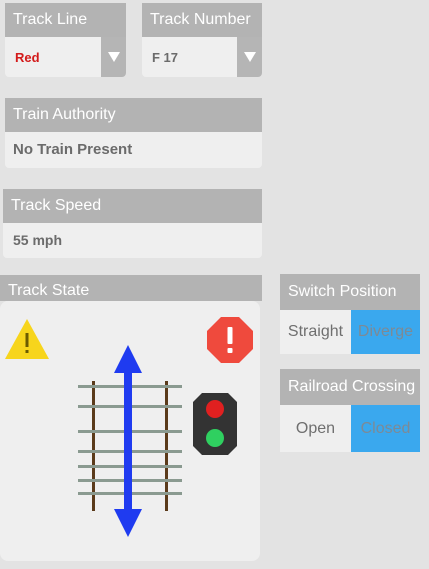 The image size is (429, 569). What do you see at coordinates (133, 115) in the screenshot?
I see `train-authority-header: Train Authority` at bounding box center [133, 115].